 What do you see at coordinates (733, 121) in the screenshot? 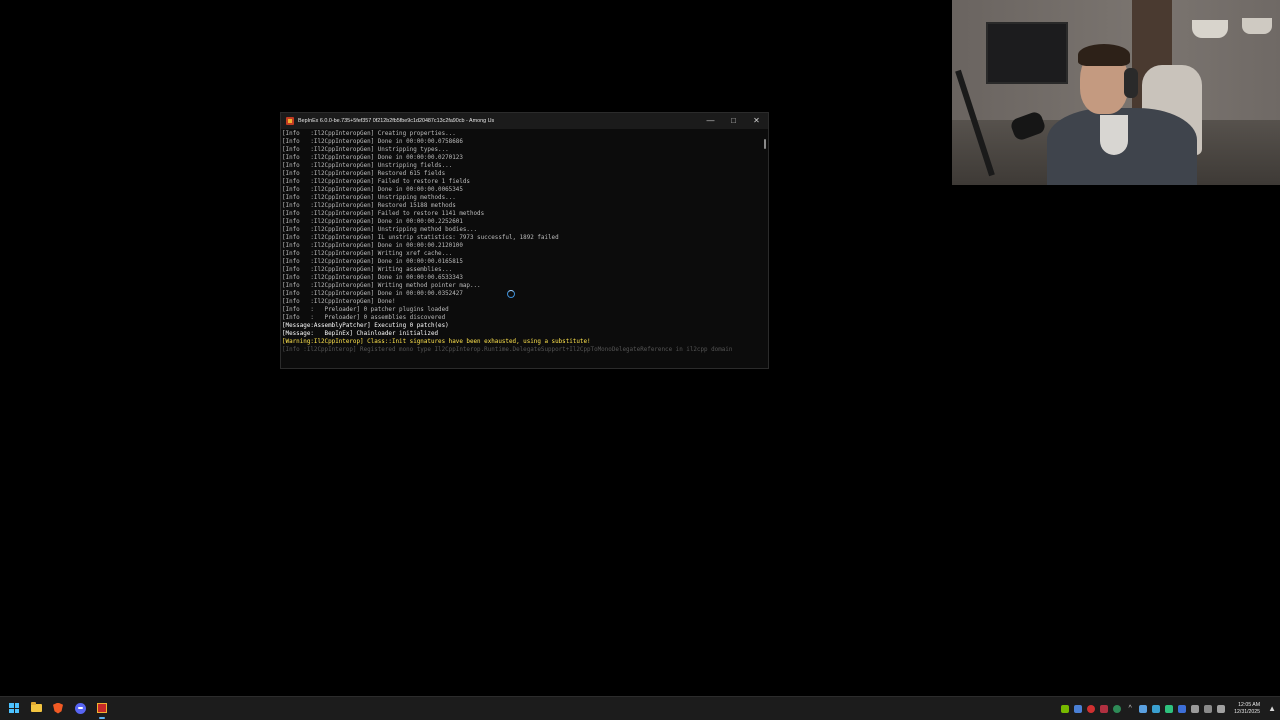
I see `maximize-button: □` at bounding box center [733, 121].